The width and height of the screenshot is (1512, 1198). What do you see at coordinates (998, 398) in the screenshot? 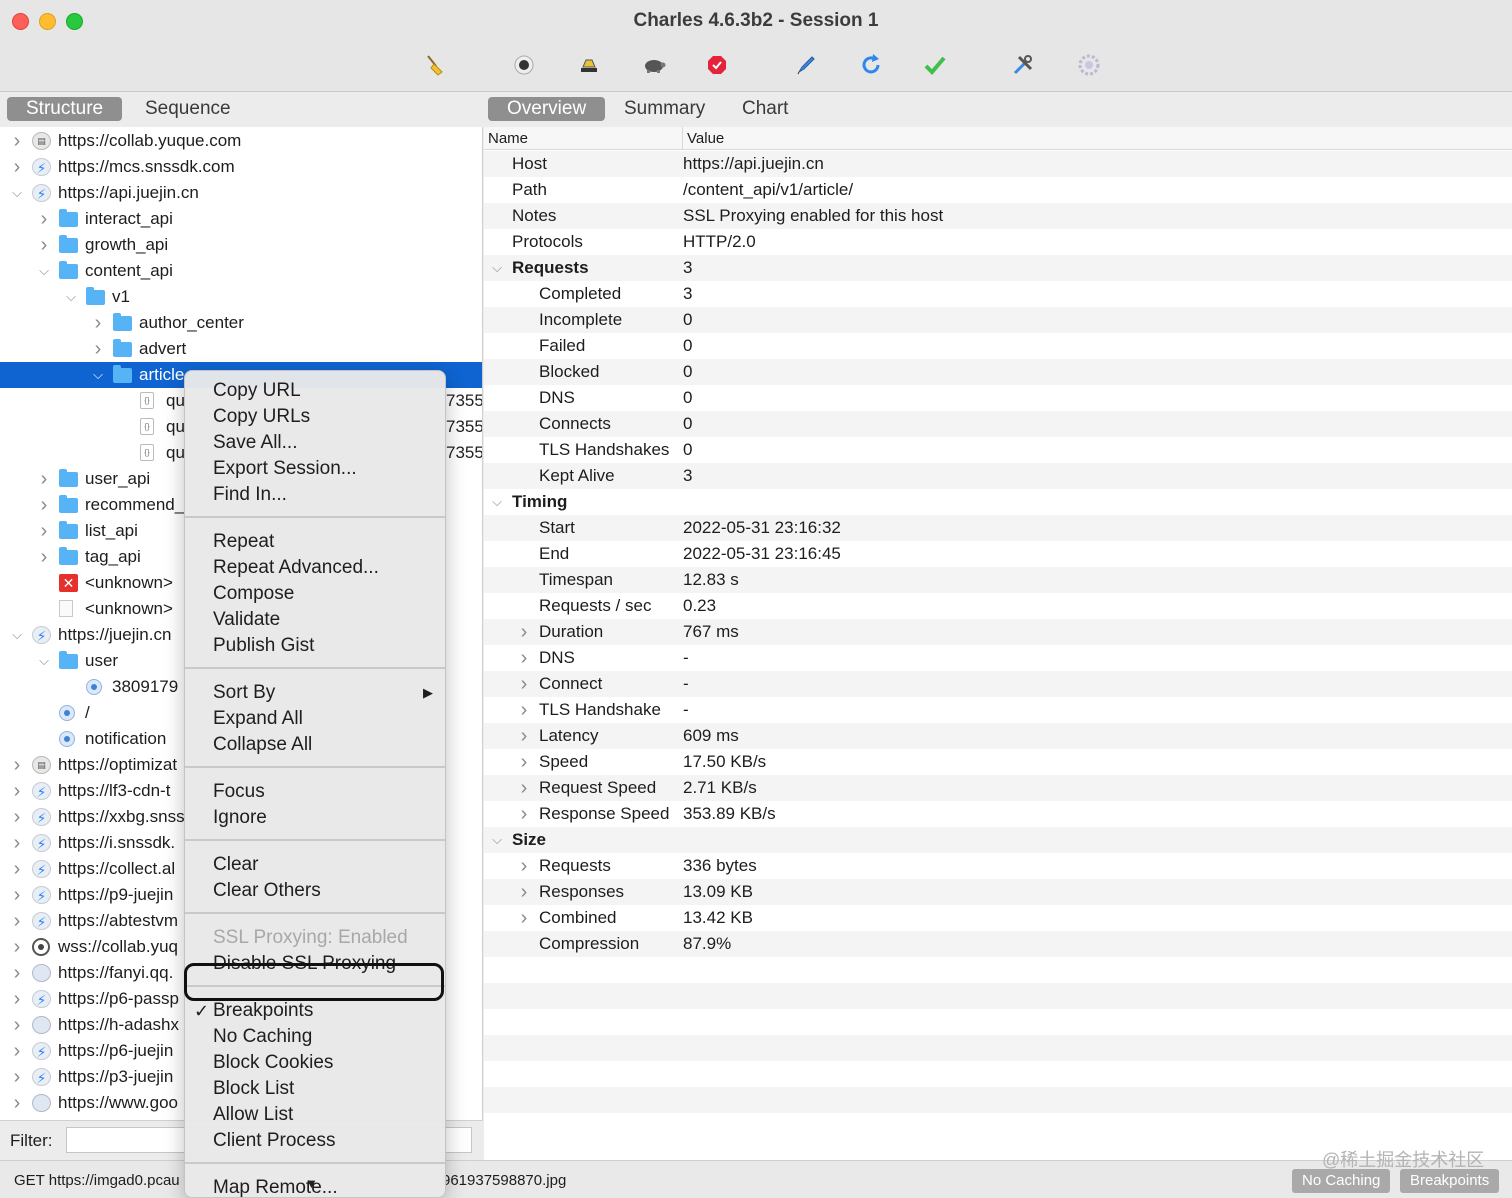
I see `overview-row: DNS 0` at bounding box center [998, 398].